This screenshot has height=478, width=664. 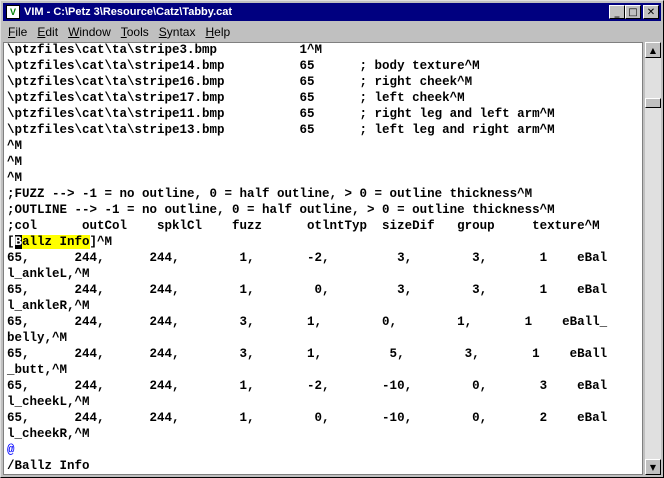 I want to click on menu-edit-label: dit, so click(x=52, y=32).